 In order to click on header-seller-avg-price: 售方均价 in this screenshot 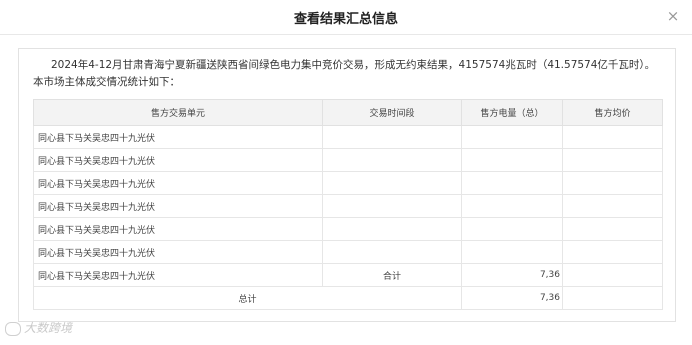, I will do `click(612, 112)`.